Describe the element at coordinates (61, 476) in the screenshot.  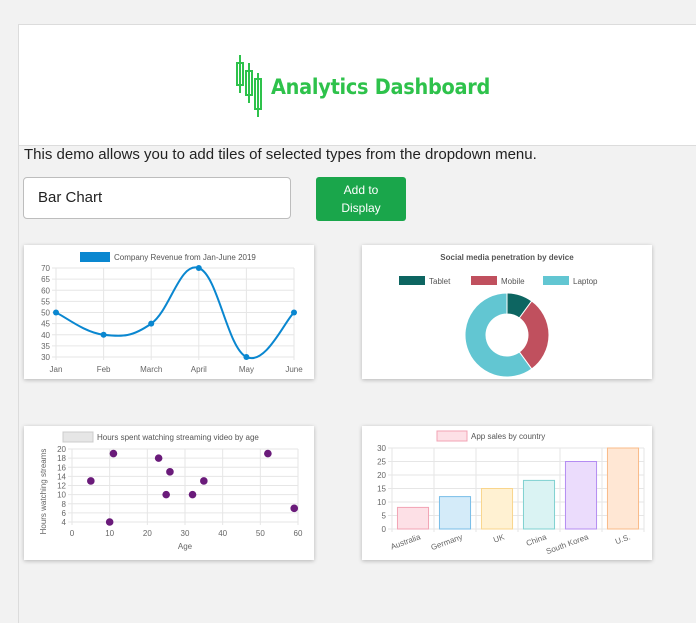
I see `y-tick-label: 14` at that location.